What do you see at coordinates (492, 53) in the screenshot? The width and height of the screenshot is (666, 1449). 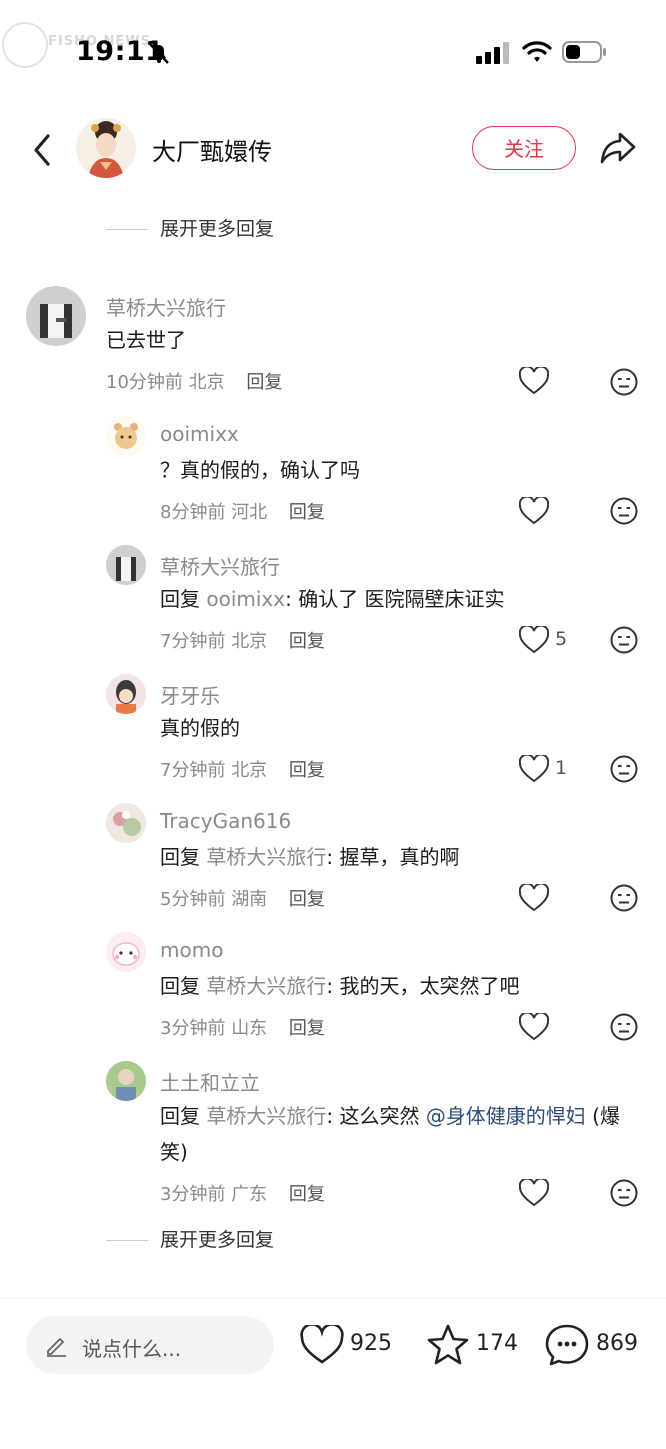 I see `signal-icon` at bounding box center [492, 53].